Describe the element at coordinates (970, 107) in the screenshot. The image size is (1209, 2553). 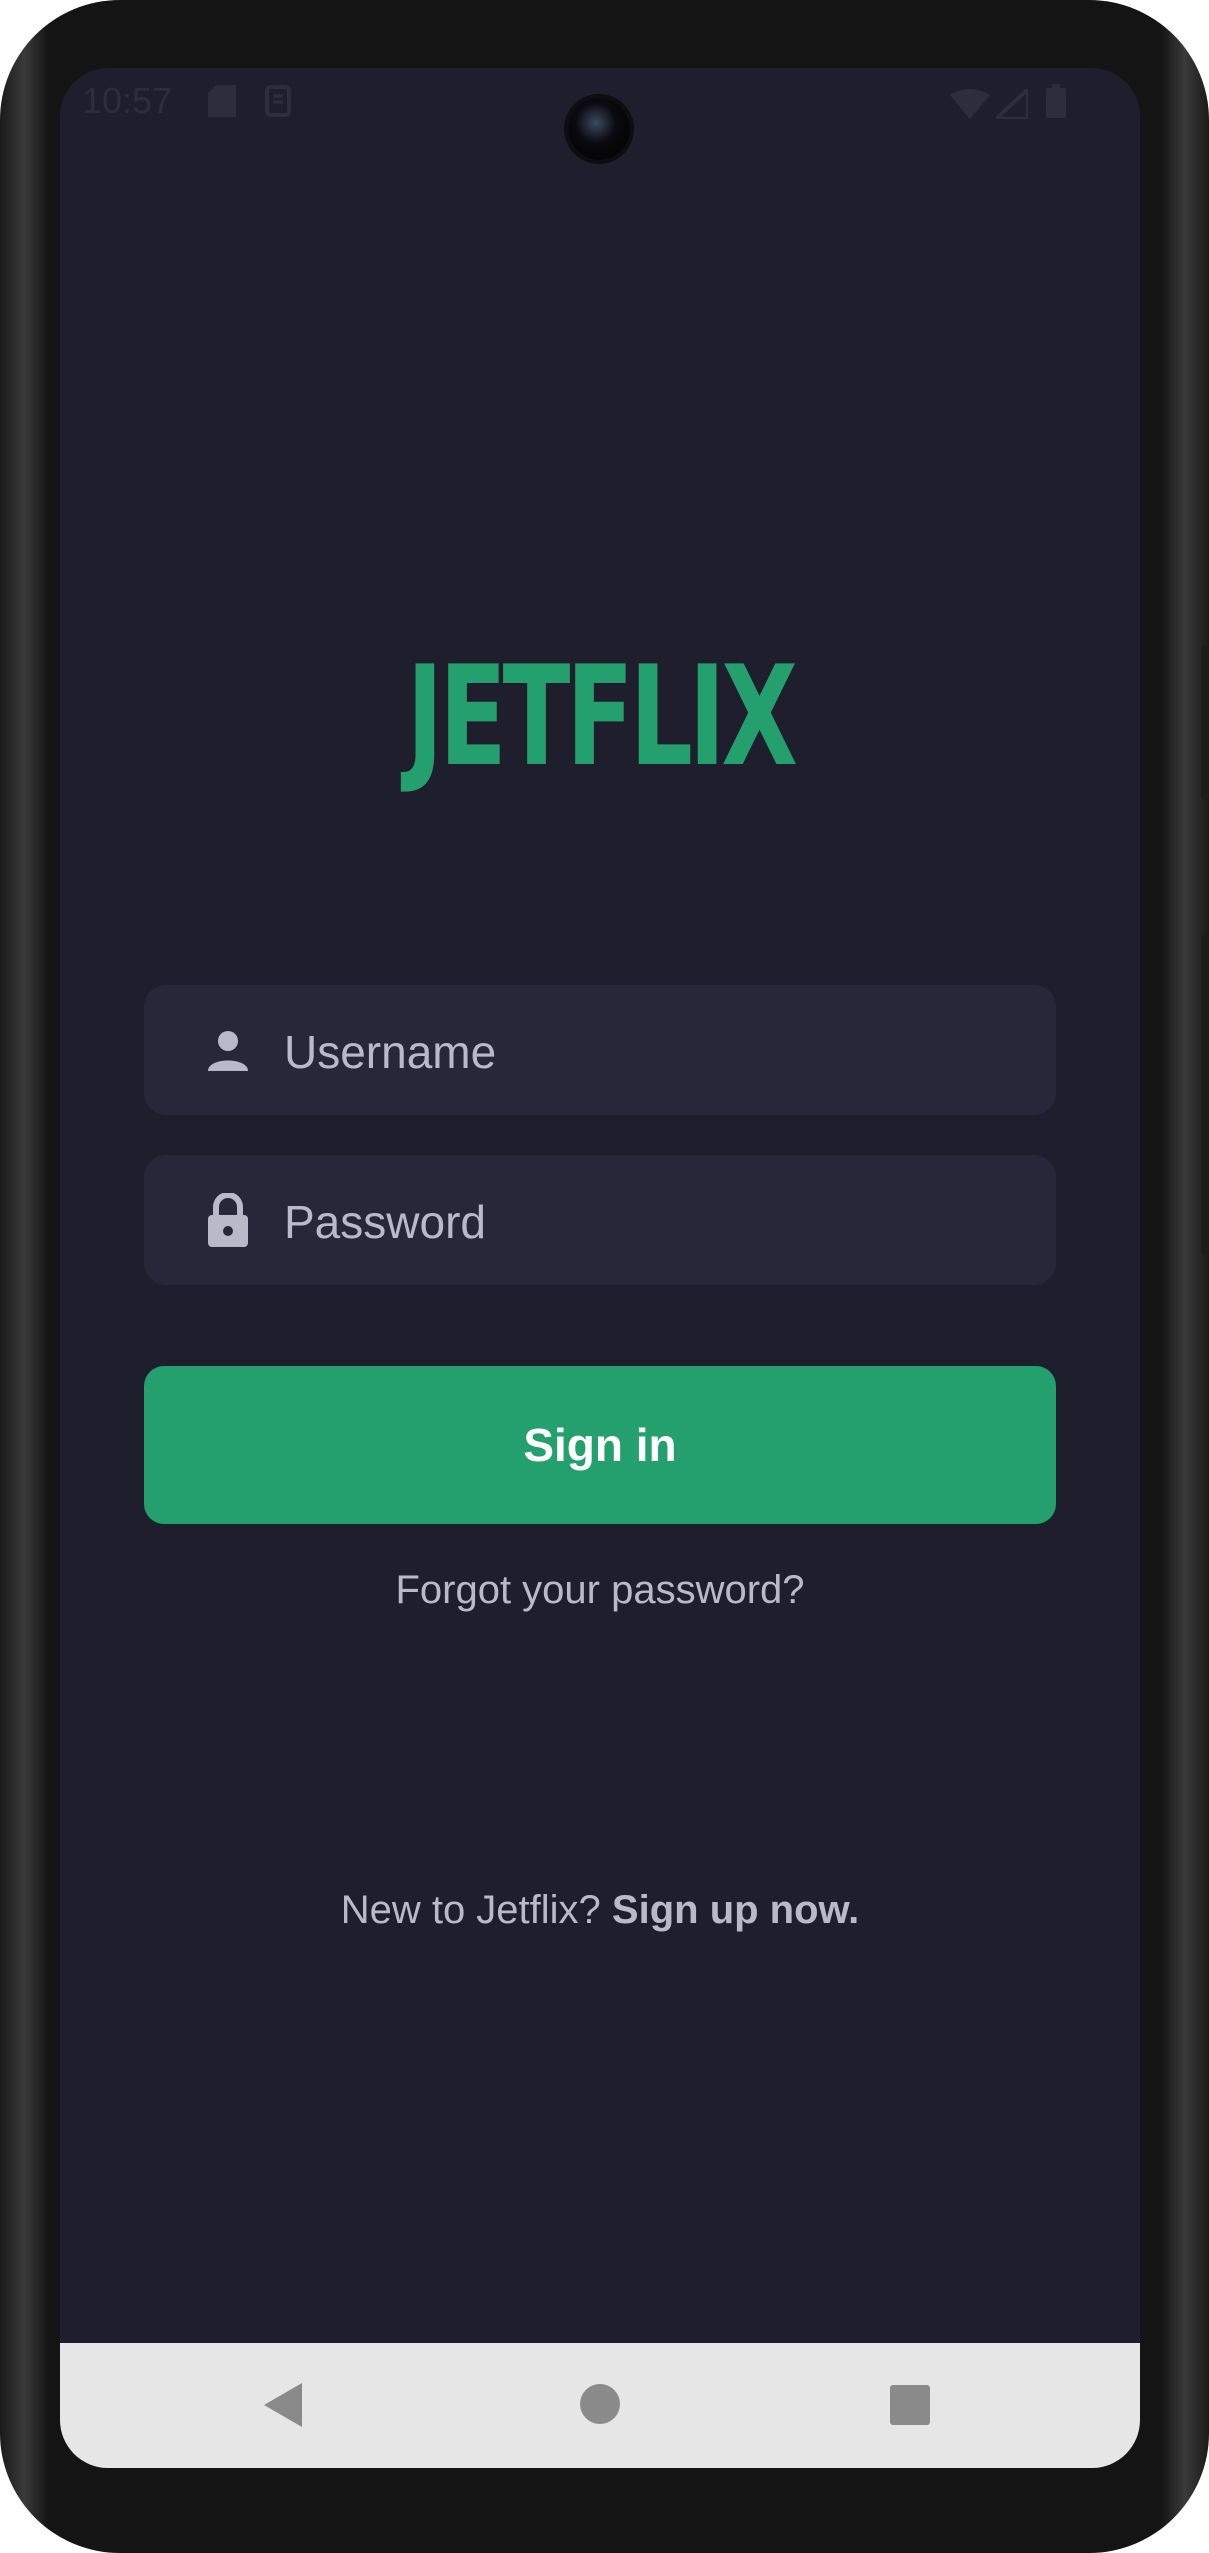
I see `wifi-icon` at that location.